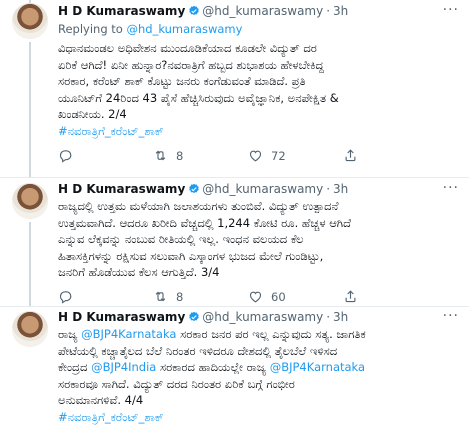 The width and height of the screenshot is (469, 433). What do you see at coordinates (278, 155) in the screenshot?
I see `like-count: 72` at bounding box center [278, 155].